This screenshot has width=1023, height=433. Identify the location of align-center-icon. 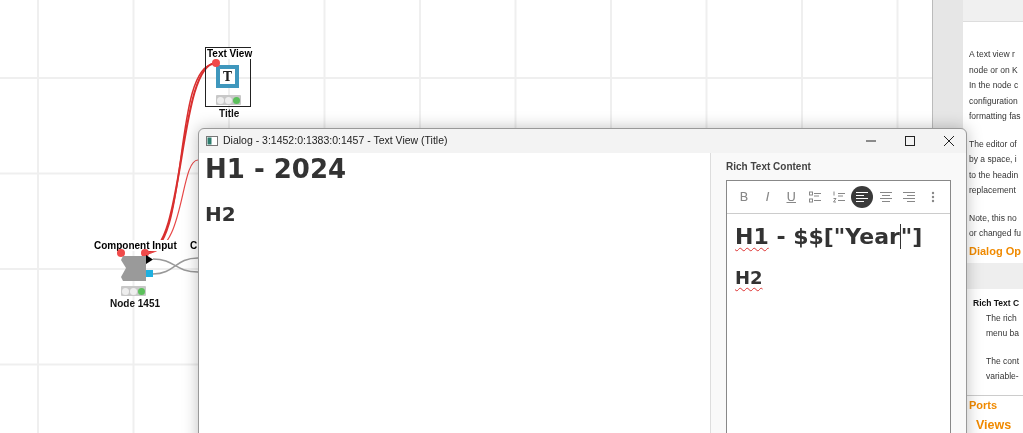
(885, 197).